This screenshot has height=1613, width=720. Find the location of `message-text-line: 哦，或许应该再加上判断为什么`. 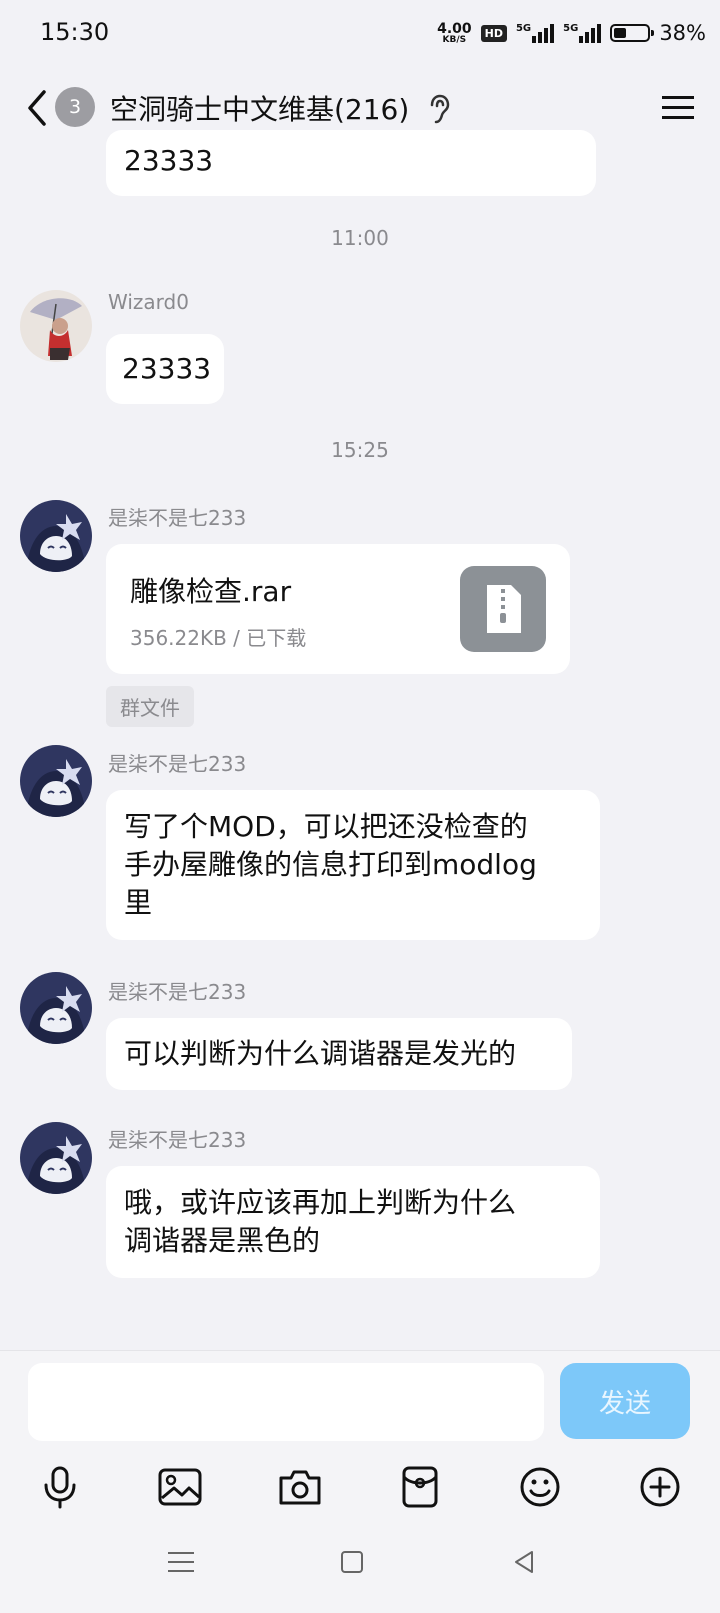

message-text-line: 哦，或许应该再加上判断为什么 is located at coordinates (320, 1202).